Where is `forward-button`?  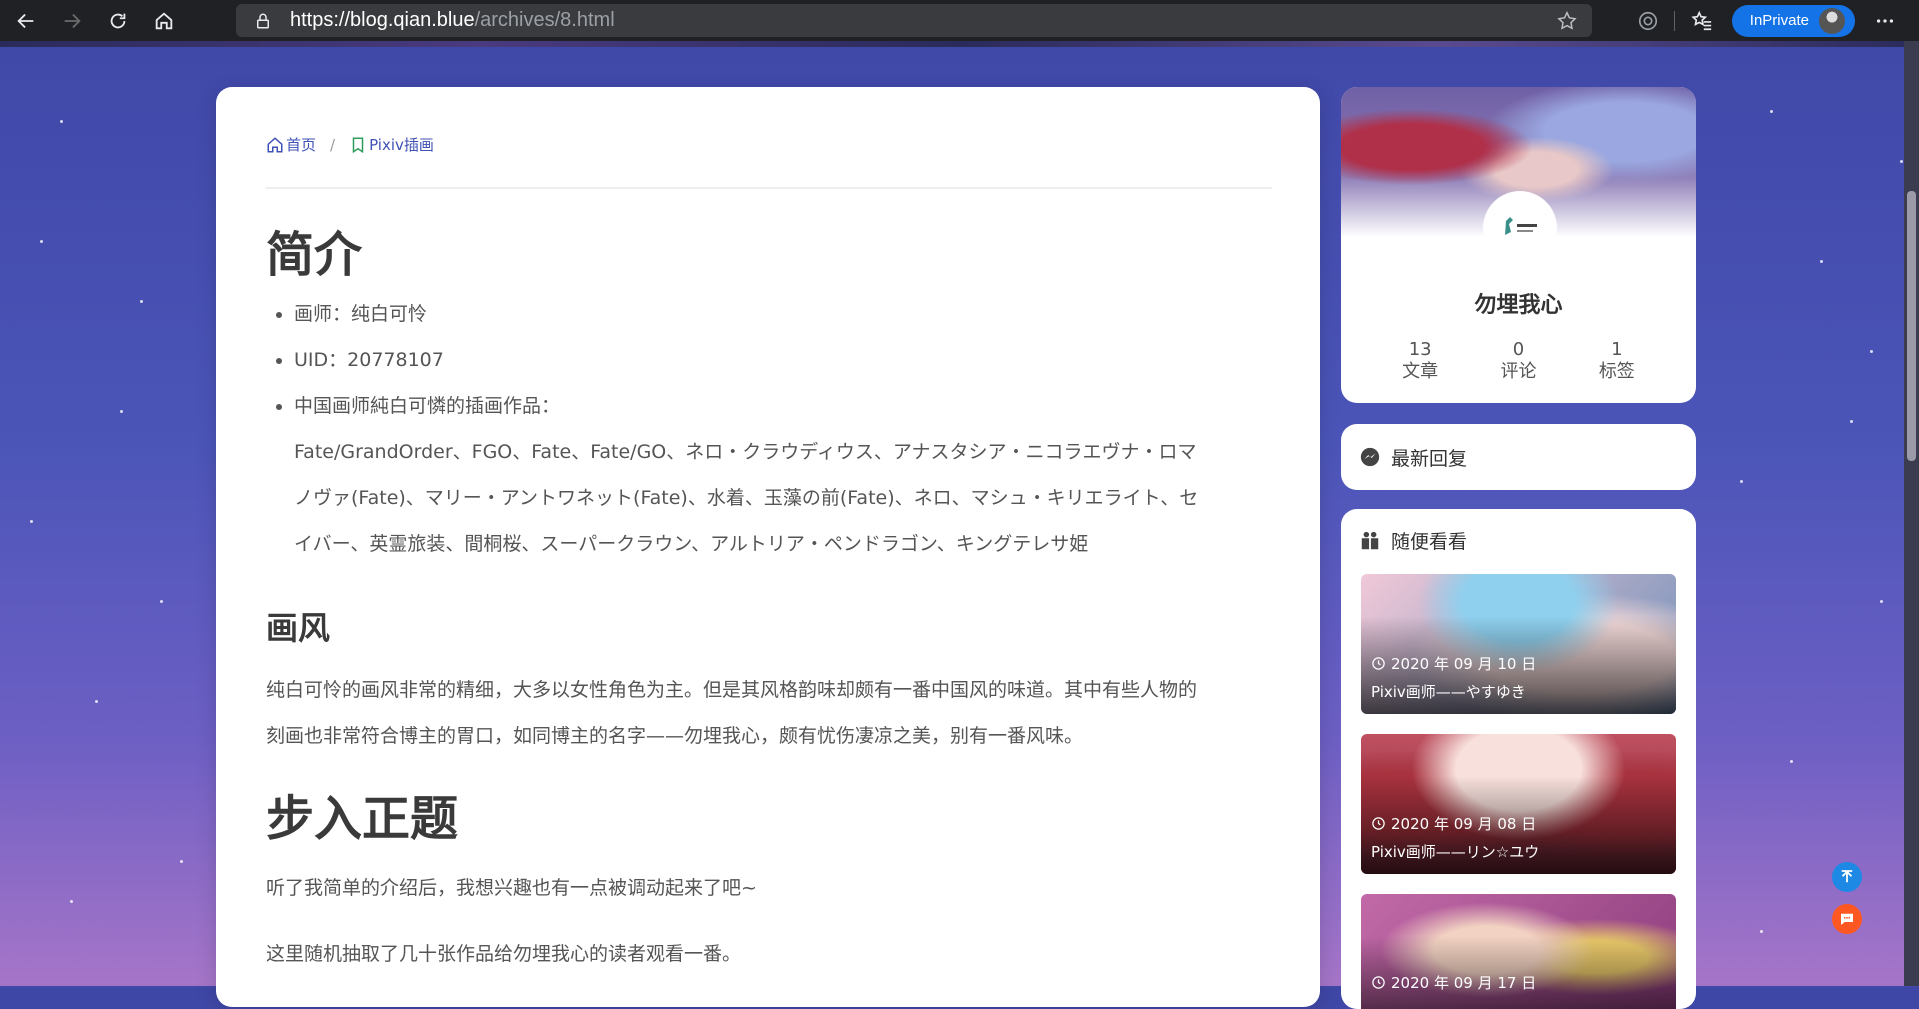 forward-button is located at coordinates (72, 21).